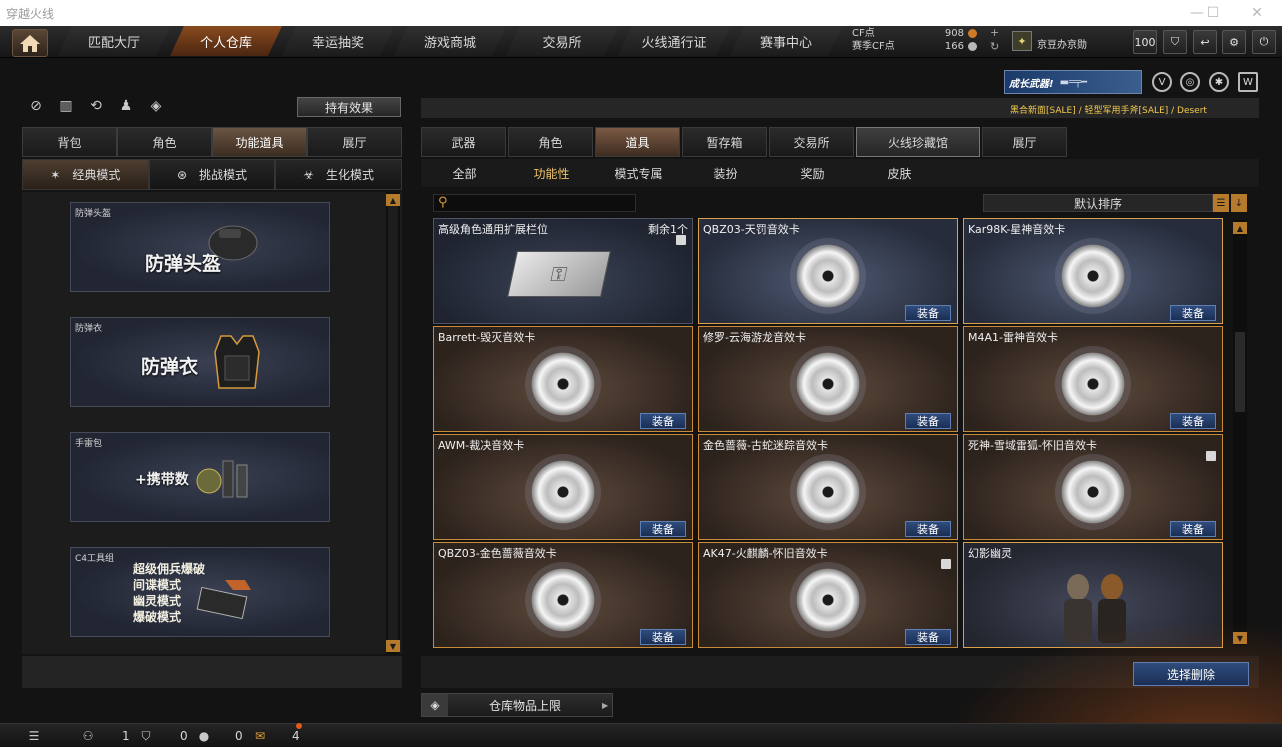 This screenshot has width=1282, height=747. I want to click on gift-icon: ✉, so click(260, 736).